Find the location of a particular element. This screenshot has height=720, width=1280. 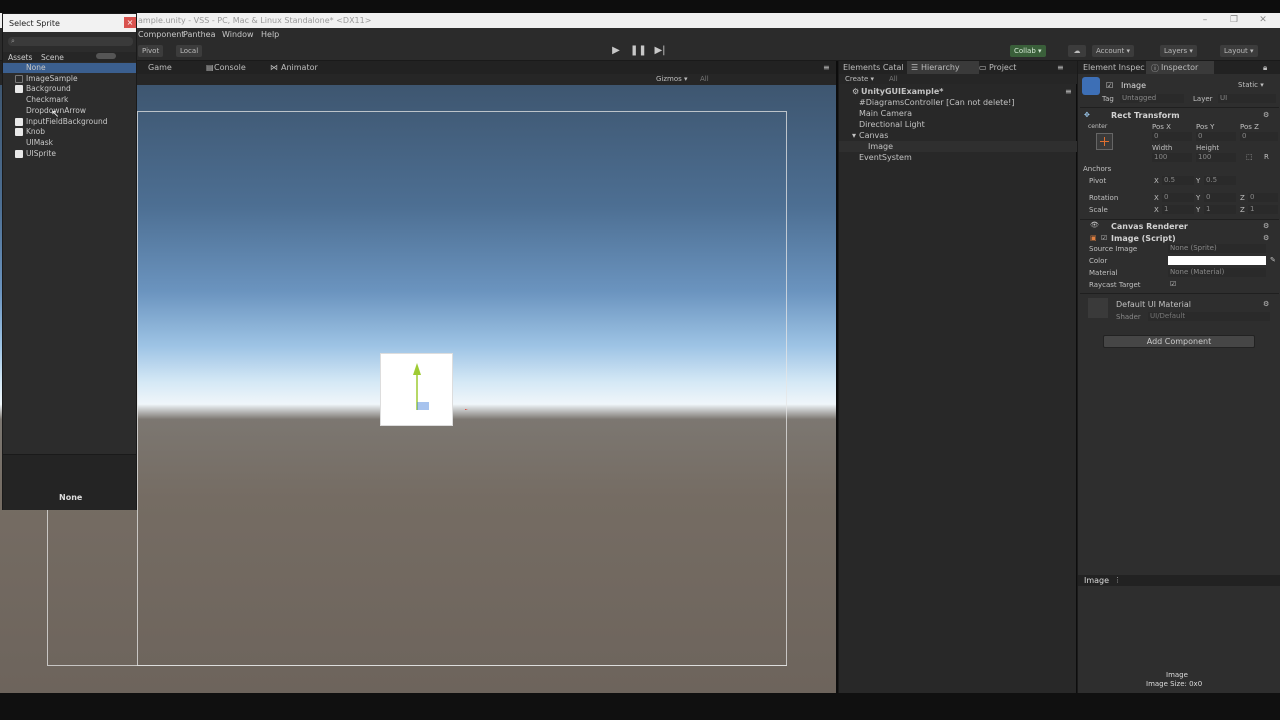

cloud-icon: ☁ is located at coordinates (1077, 51).